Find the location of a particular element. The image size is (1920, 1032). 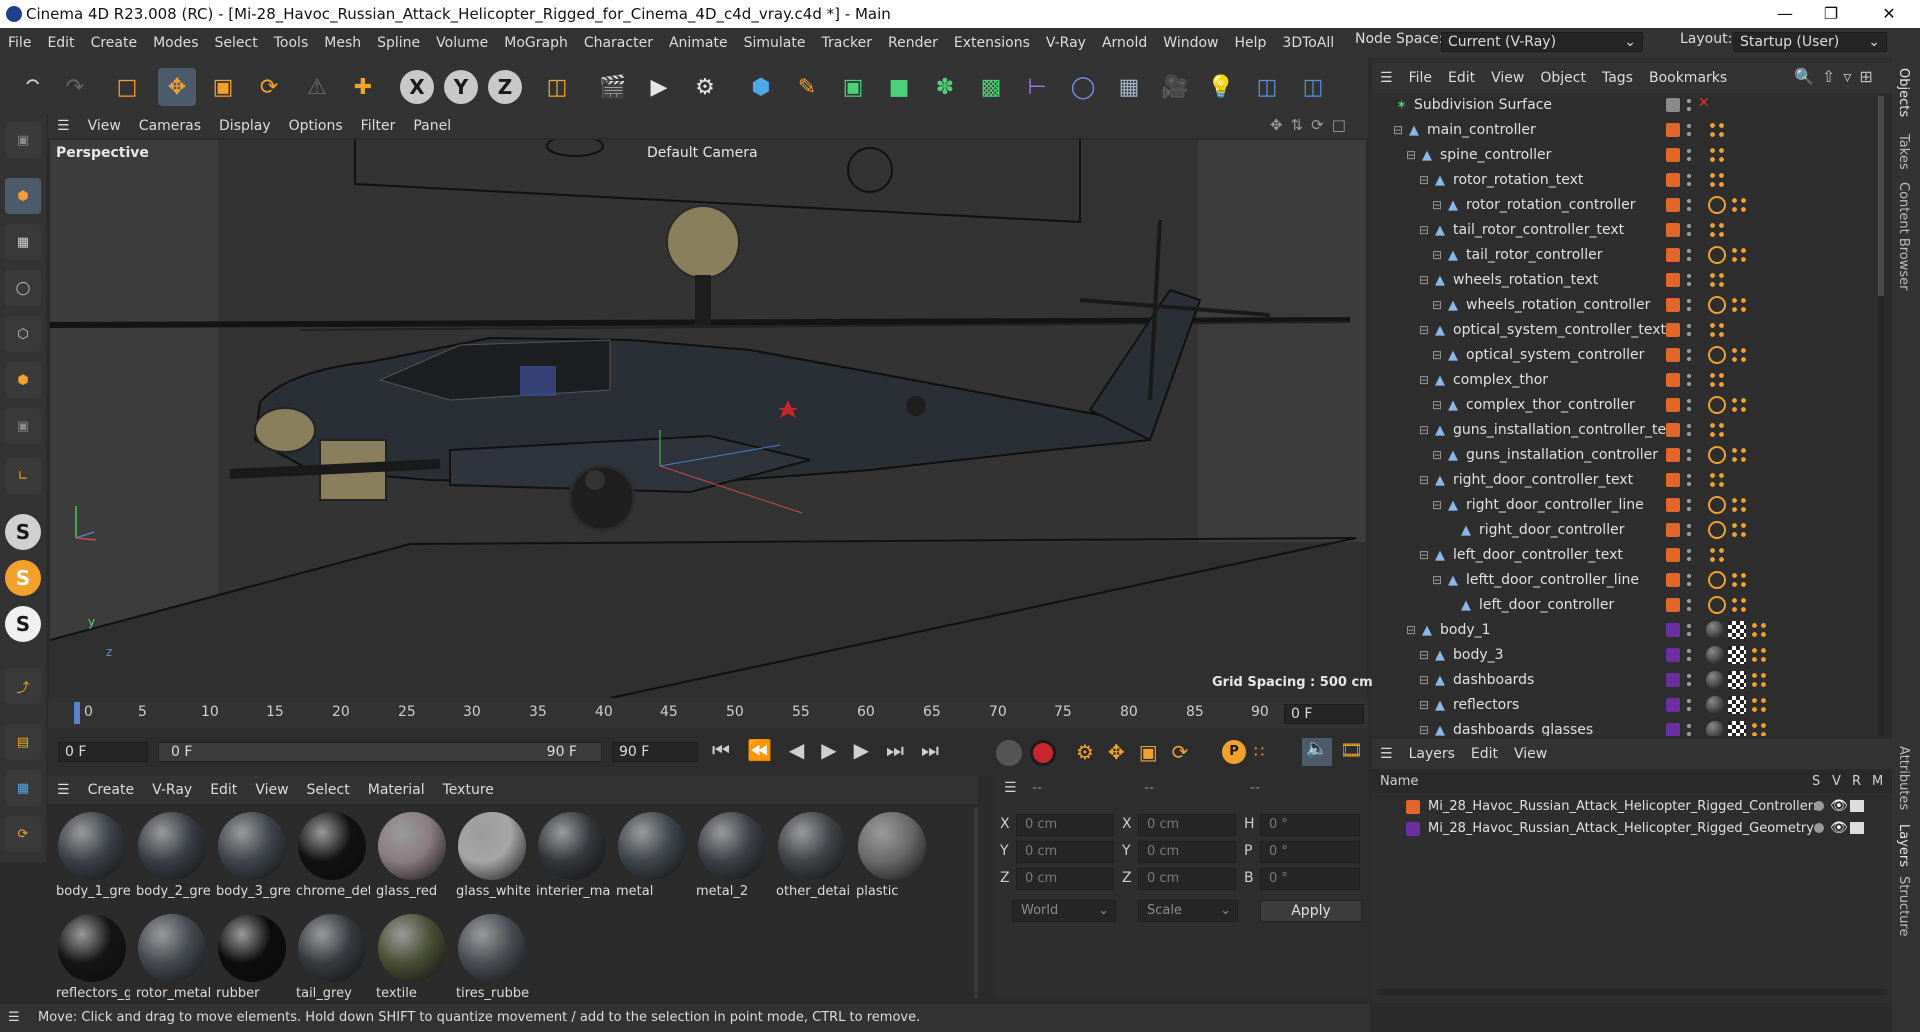

deformer-icon: ⊢ is located at coordinates (1037, 87).